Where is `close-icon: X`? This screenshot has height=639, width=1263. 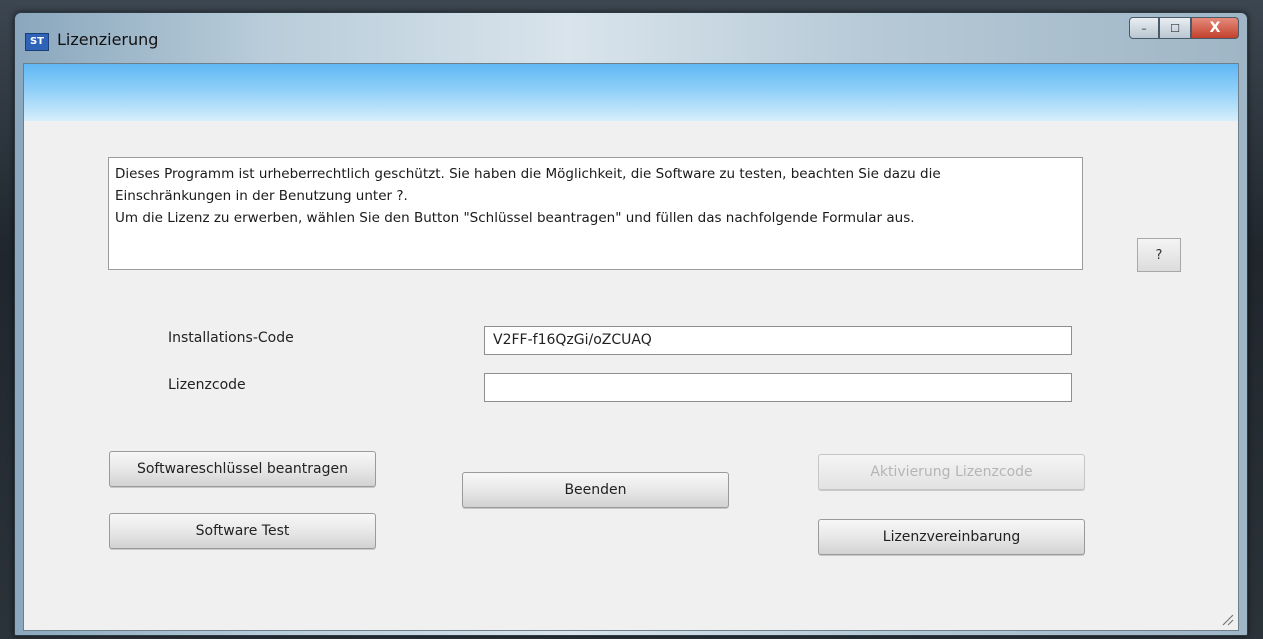 close-icon: X is located at coordinates (1215, 28).